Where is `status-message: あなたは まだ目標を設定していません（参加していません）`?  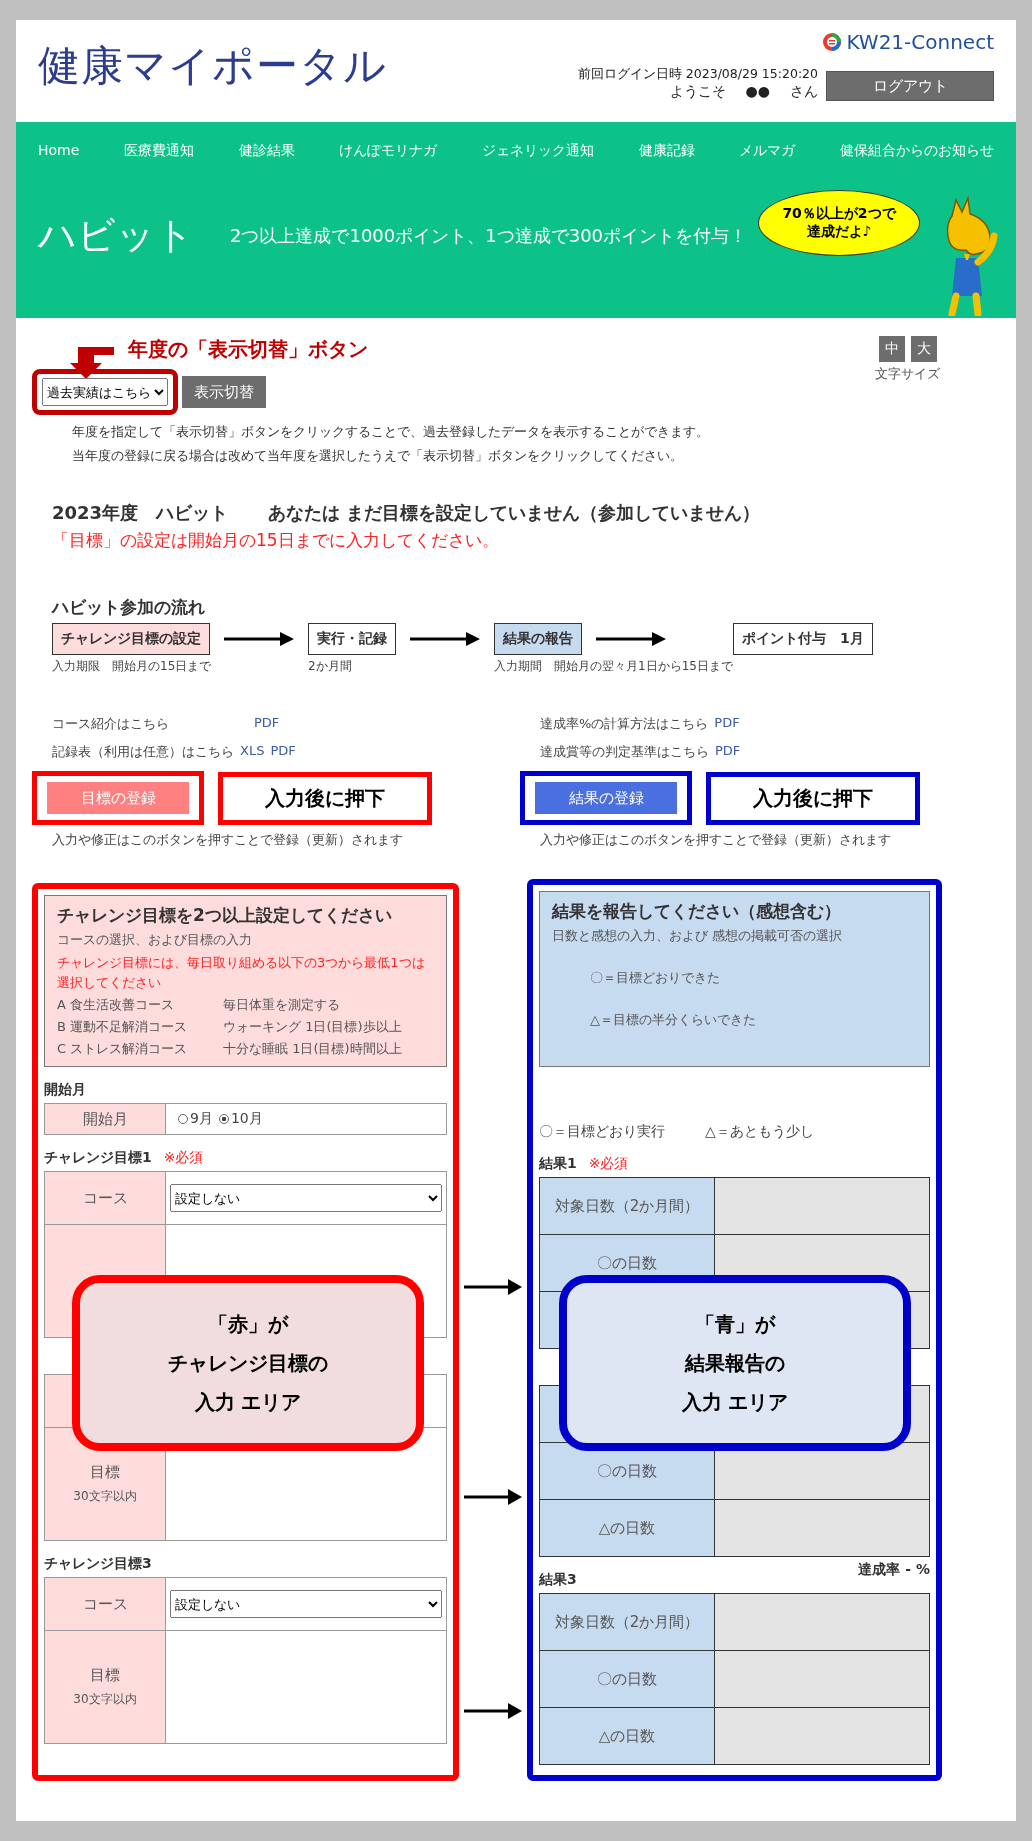 status-message: あなたは まだ目標を設定していません（参加していません） is located at coordinates (514, 513).